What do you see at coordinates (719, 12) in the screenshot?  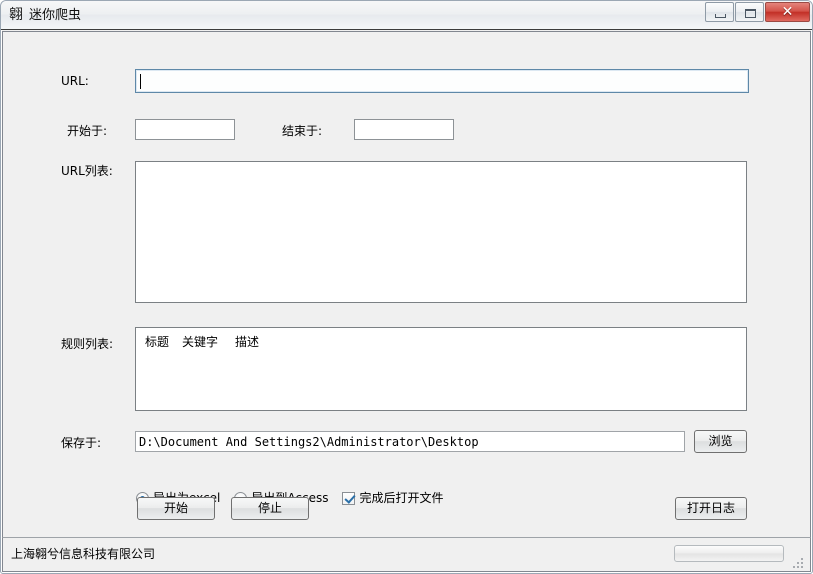 I see `minimize-button` at bounding box center [719, 12].